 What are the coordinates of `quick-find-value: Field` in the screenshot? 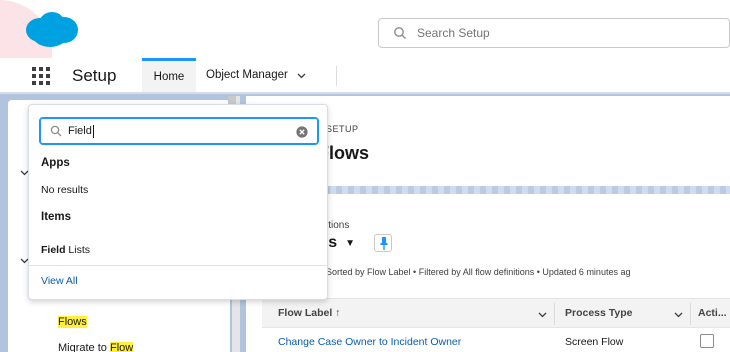 It's located at (80, 131).